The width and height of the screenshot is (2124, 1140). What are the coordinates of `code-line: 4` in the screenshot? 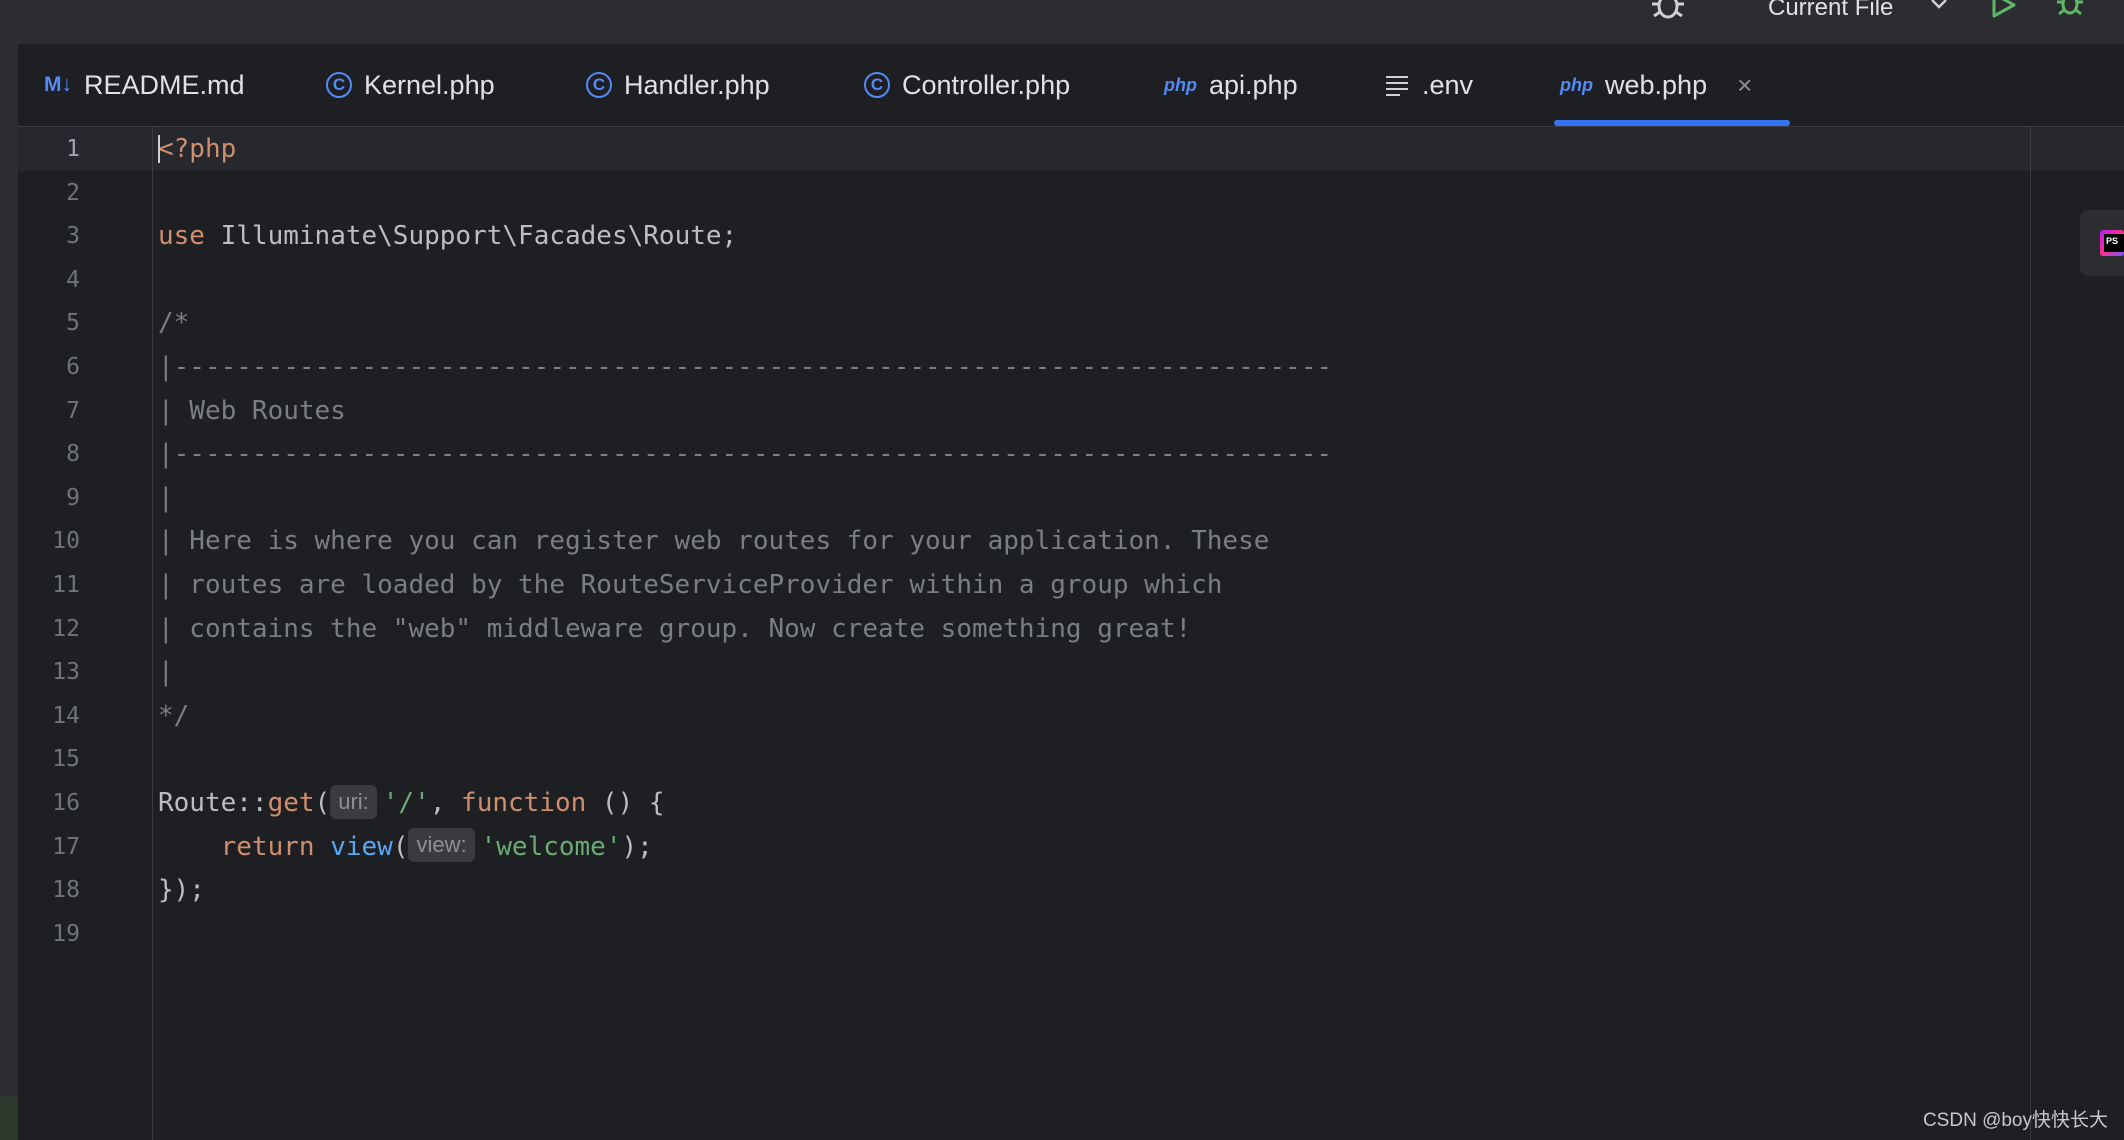 It's located at (1018, 280).